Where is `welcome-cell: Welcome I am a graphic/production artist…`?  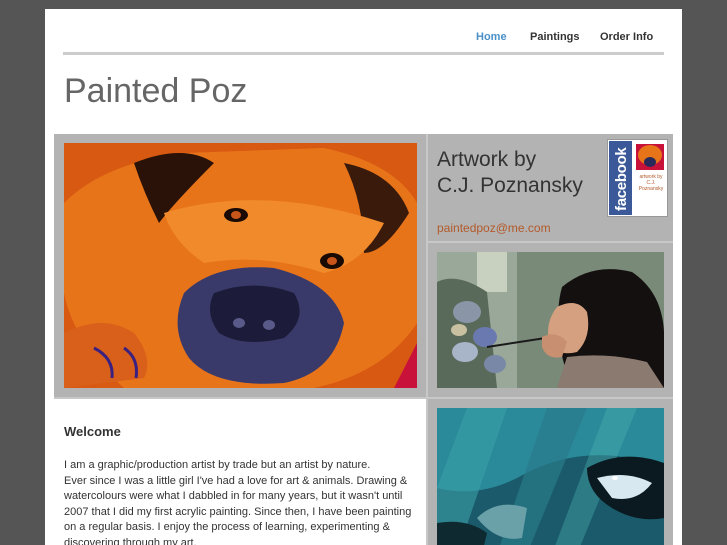
welcome-cell: Welcome I am a graphic/production artist… is located at coordinates (240, 472).